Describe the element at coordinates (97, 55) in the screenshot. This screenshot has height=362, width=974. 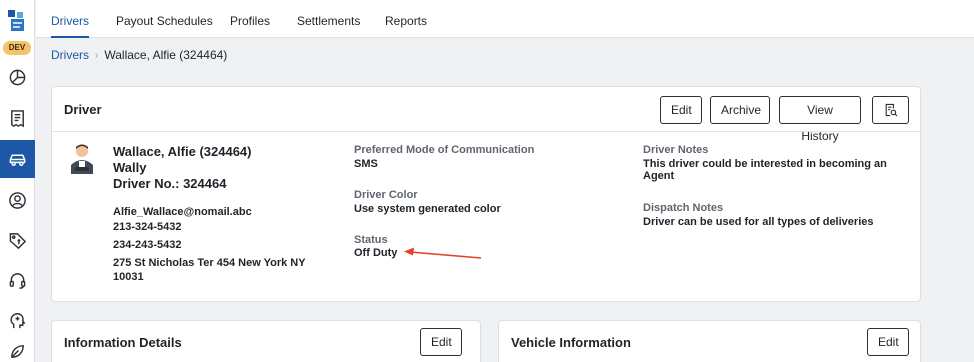
I see `chevron-right-icon: ›` at that location.